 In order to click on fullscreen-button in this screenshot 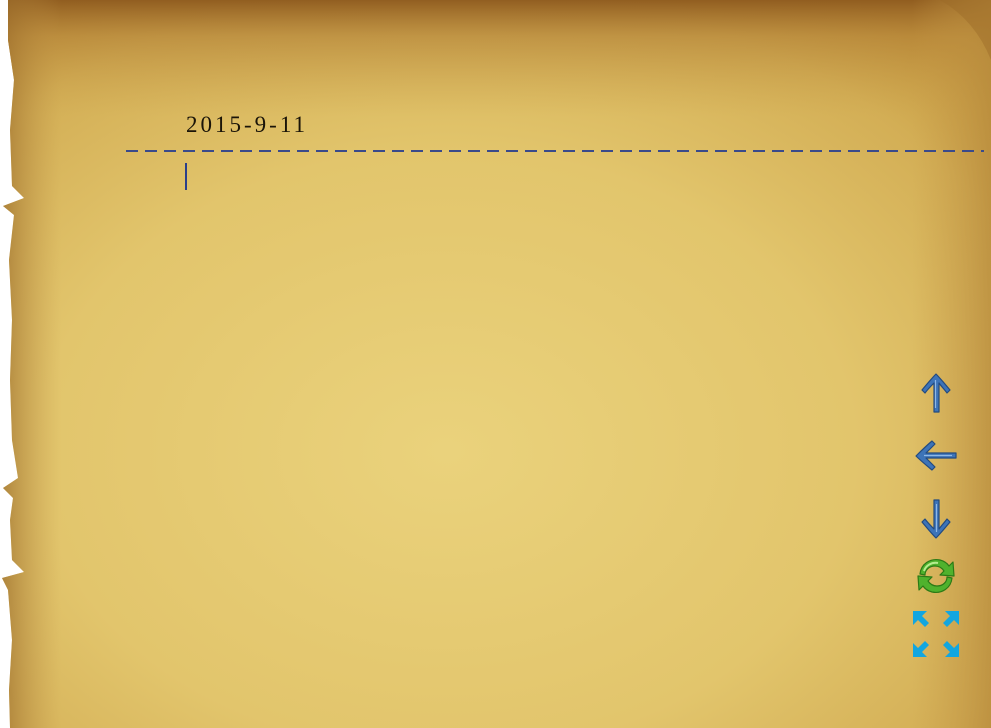, I will do `click(936, 636)`.